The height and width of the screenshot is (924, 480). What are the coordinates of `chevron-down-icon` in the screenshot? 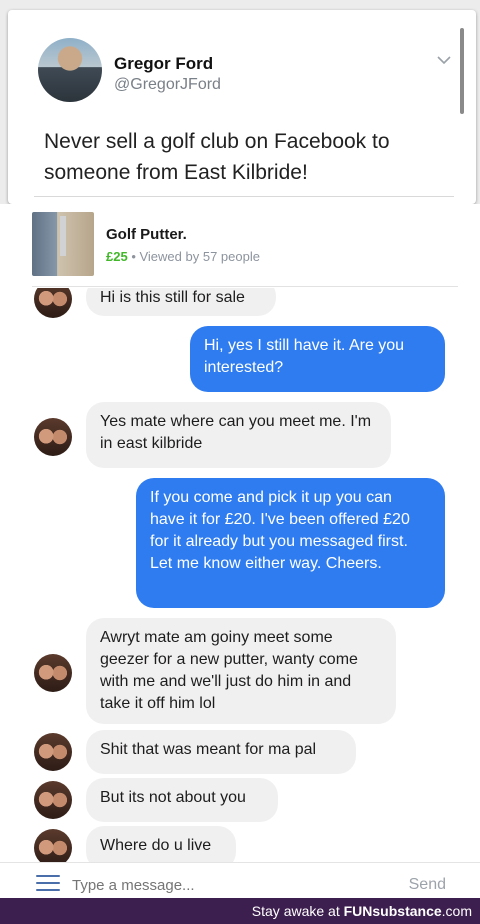 It's located at (444, 60).